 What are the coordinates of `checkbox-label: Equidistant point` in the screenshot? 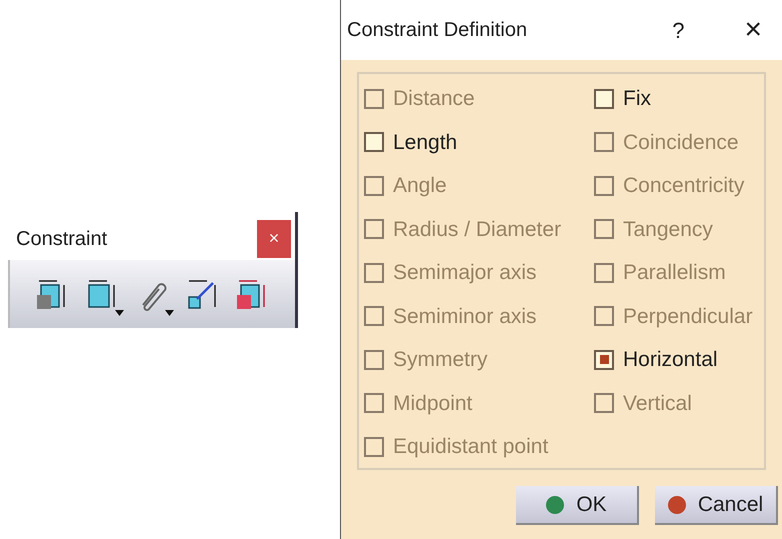 It's located at (470, 447).